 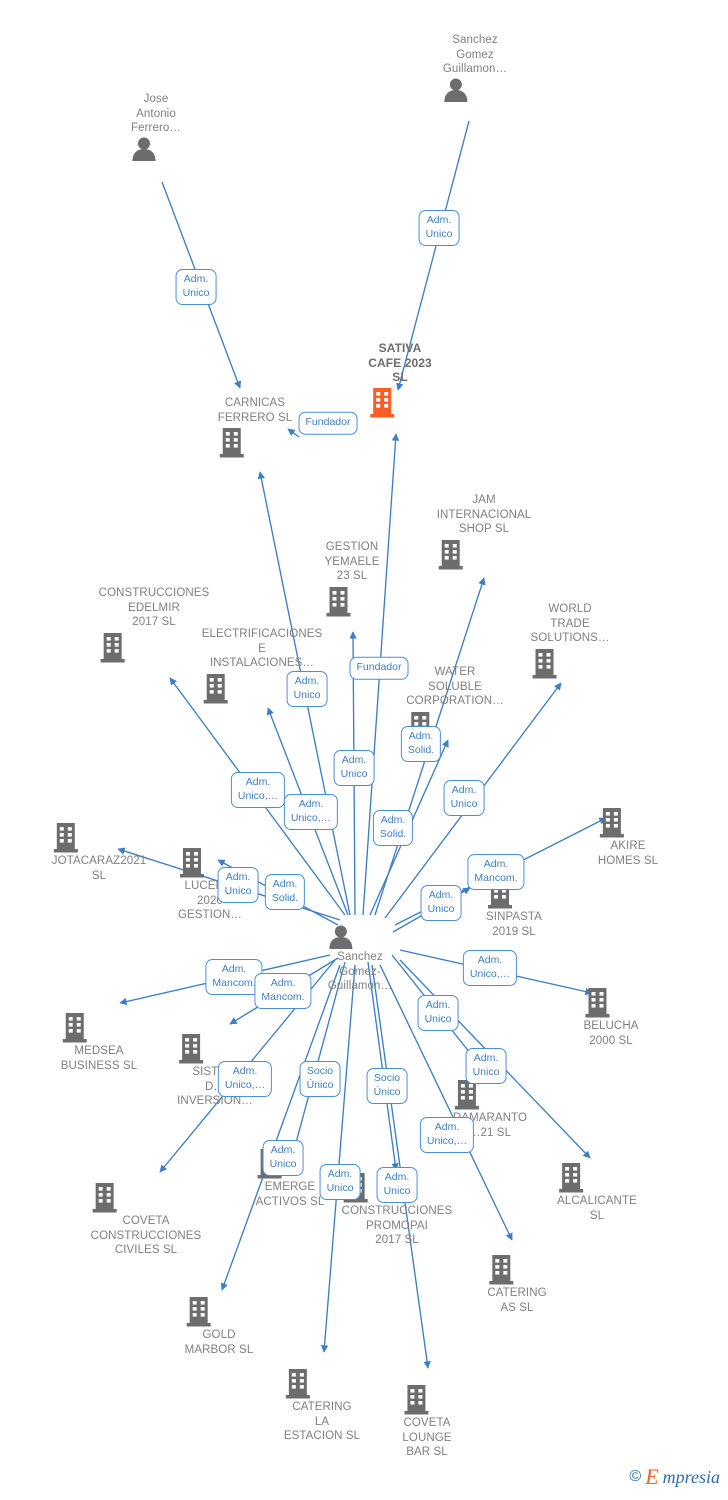 What do you see at coordinates (400, 362) in the screenshot?
I see `page-title: SATIVA CAFE 2023 SL` at bounding box center [400, 362].